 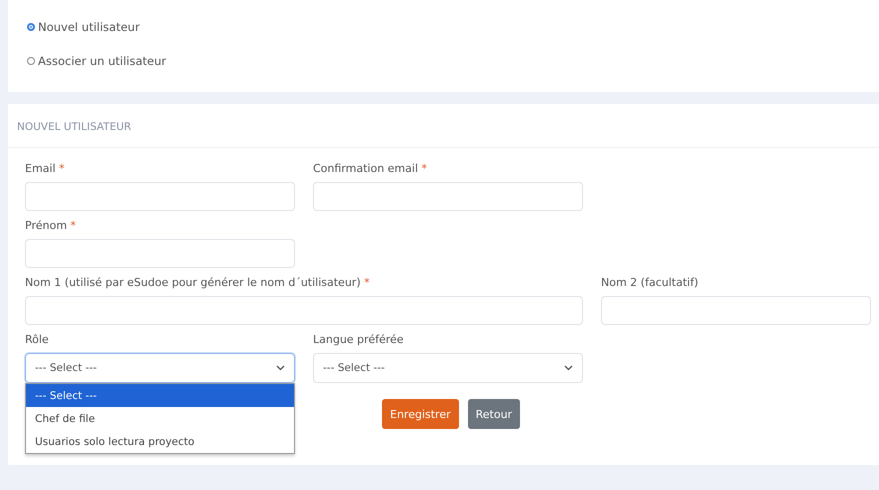 What do you see at coordinates (37, 340) in the screenshot?
I see `field-label: Rôle` at bounding box center [37, 340].